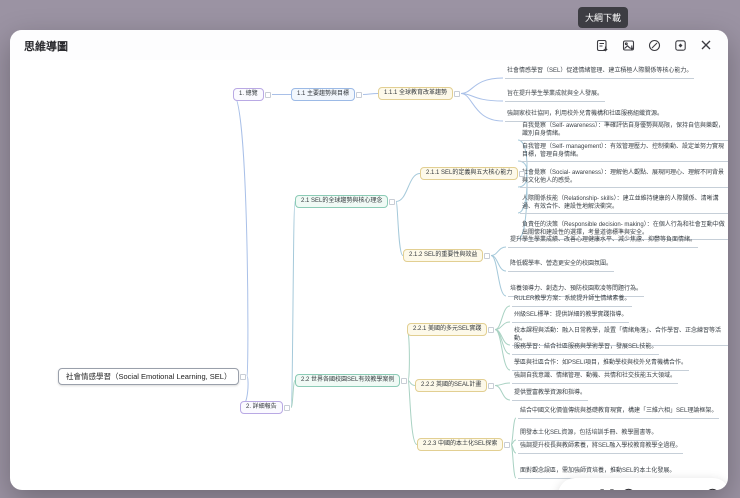 The width and height of the screenshot is (740, 498). I want to click on close-button, so click(706, 45).